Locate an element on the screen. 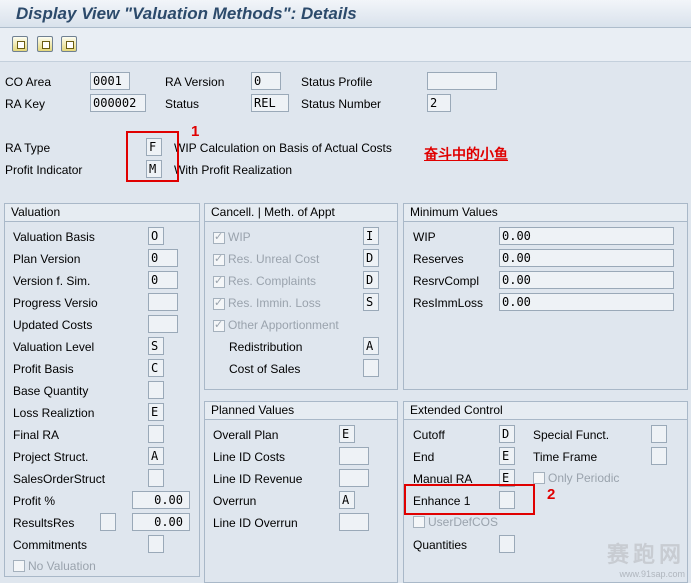  sales-order-struct-field is located at coordinates (156, 478).